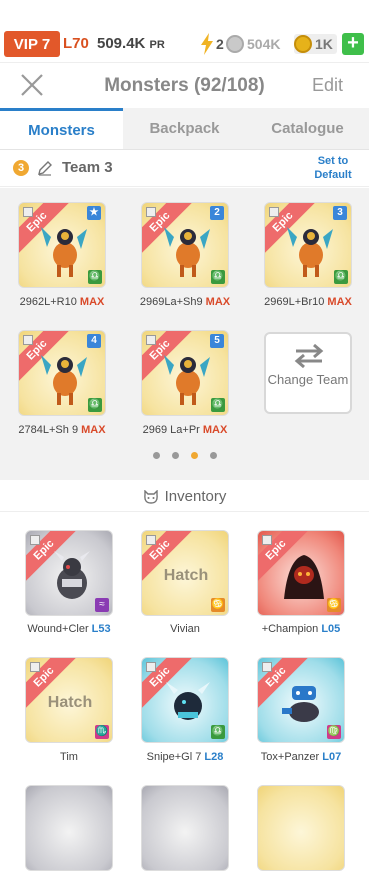  I want to click on zodiac-virgo-icon: ♍, so click(334, 732).